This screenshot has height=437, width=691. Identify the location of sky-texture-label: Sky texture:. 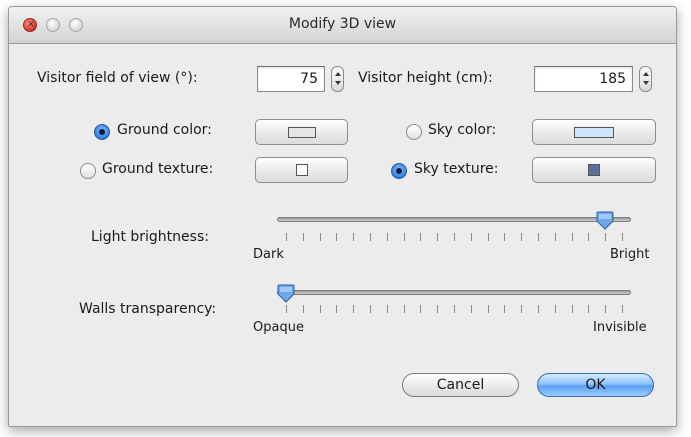
(456, 169).